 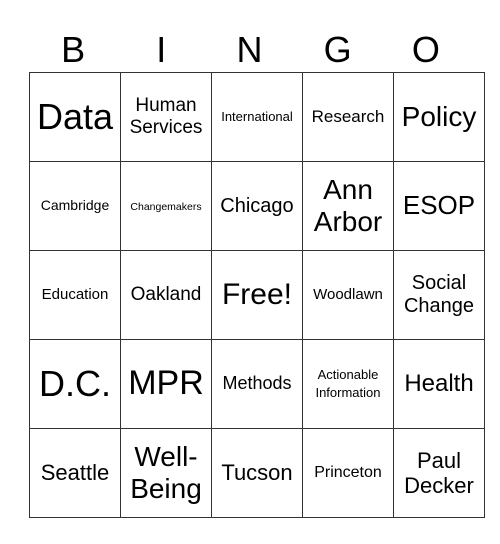 I want to click on bingo-cell: Policy, so click(x=439, y=117).